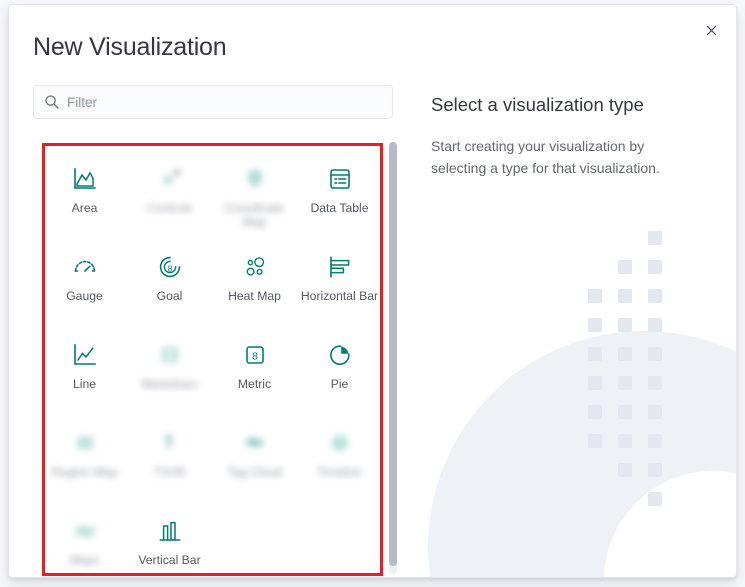  What do you see at coordinates (393, 354) in the screenshot?
I see `grid-scrollbar-thumb` at bounding box center [393, 354].